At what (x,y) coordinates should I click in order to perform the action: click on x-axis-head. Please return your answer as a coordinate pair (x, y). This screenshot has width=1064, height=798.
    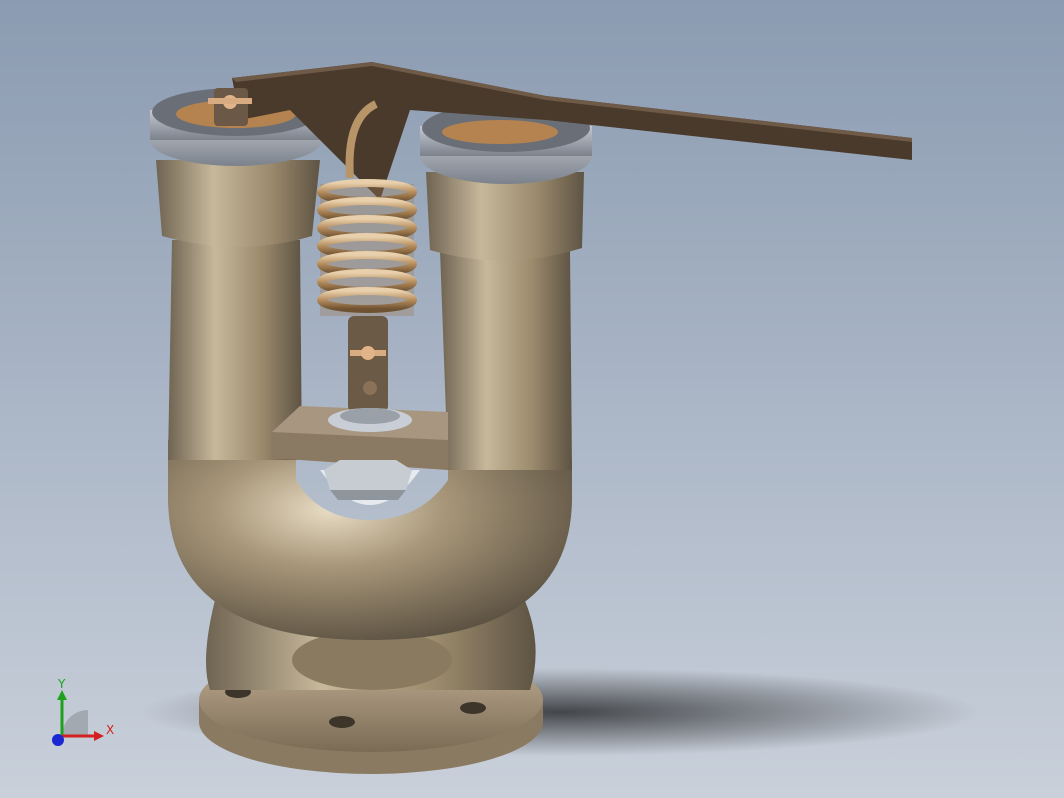
    Looking at the image, I should click on (99, 736).